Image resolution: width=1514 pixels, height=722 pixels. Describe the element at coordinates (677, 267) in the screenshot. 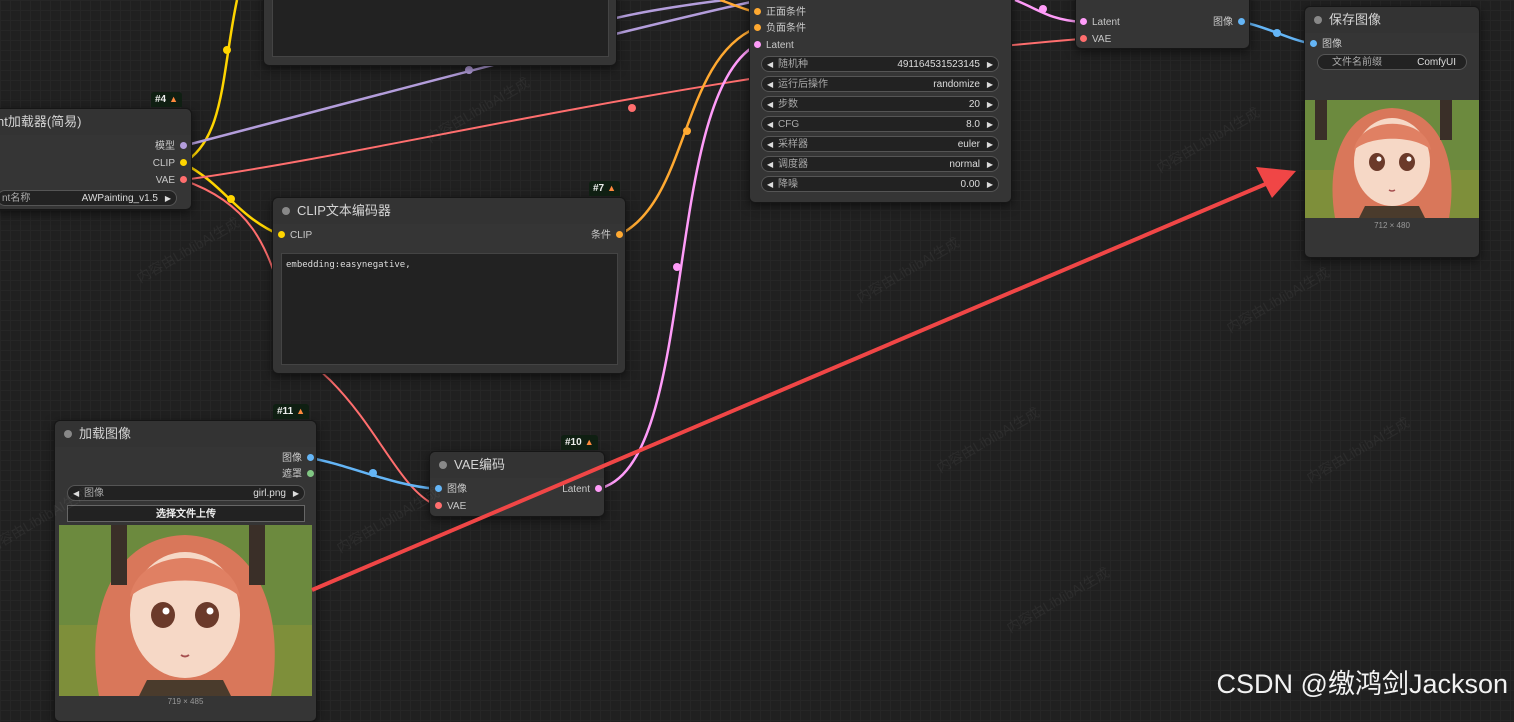

I see `latent-wire-dot` at that location.